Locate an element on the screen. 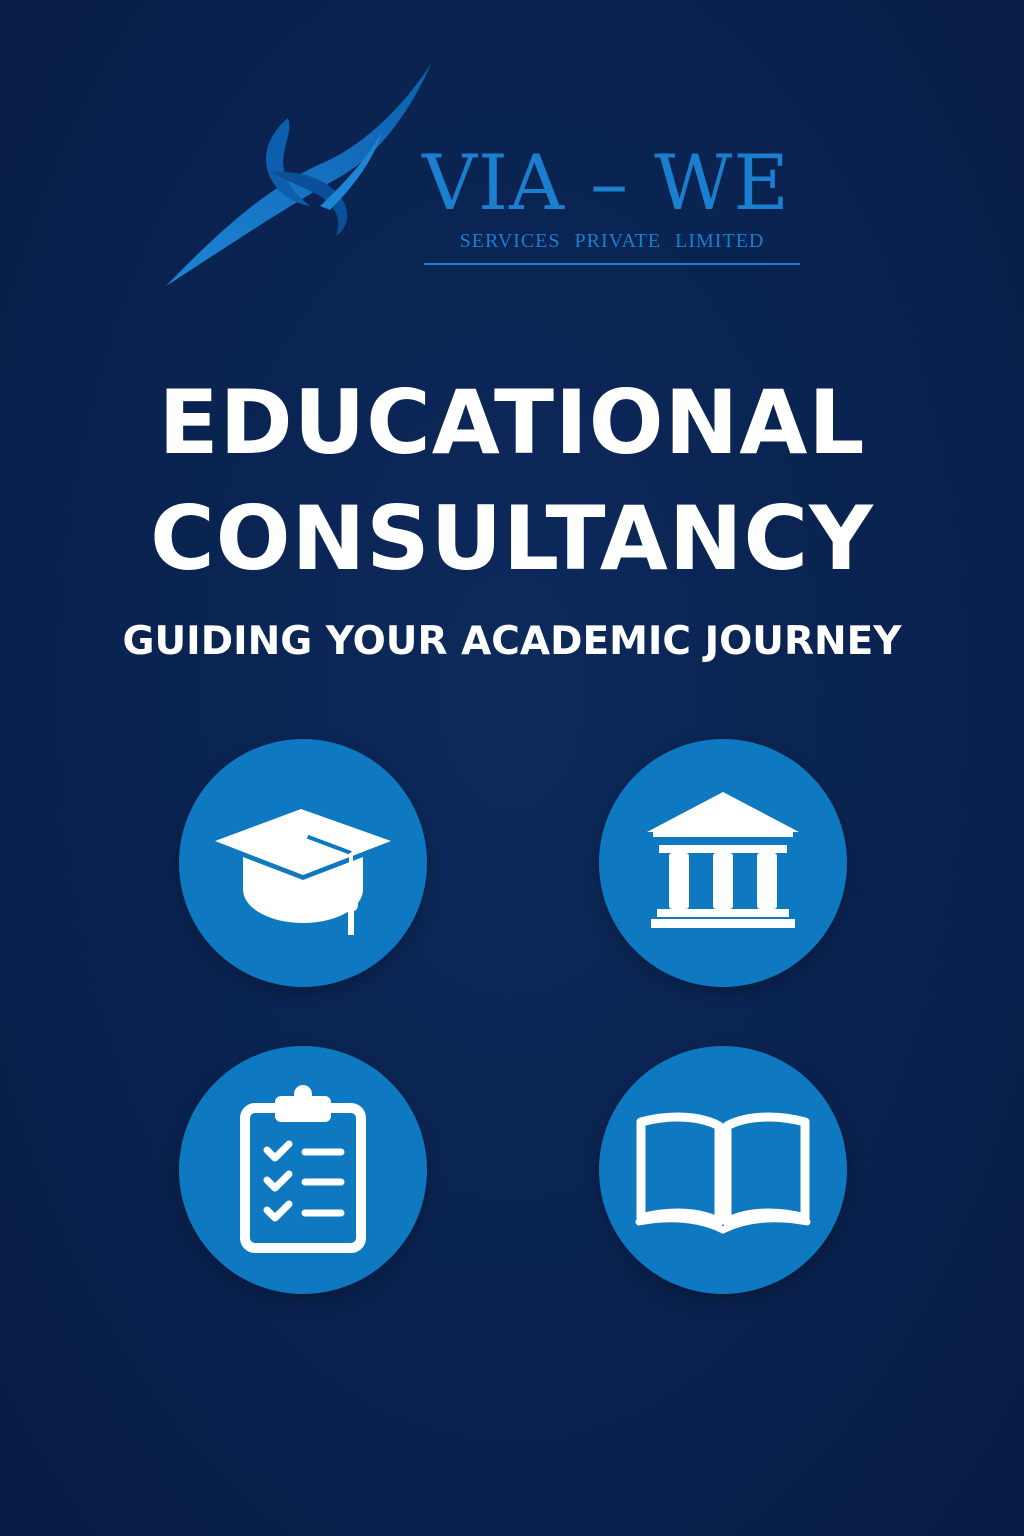  open-book-icon is located at coordinates (723, 1173).